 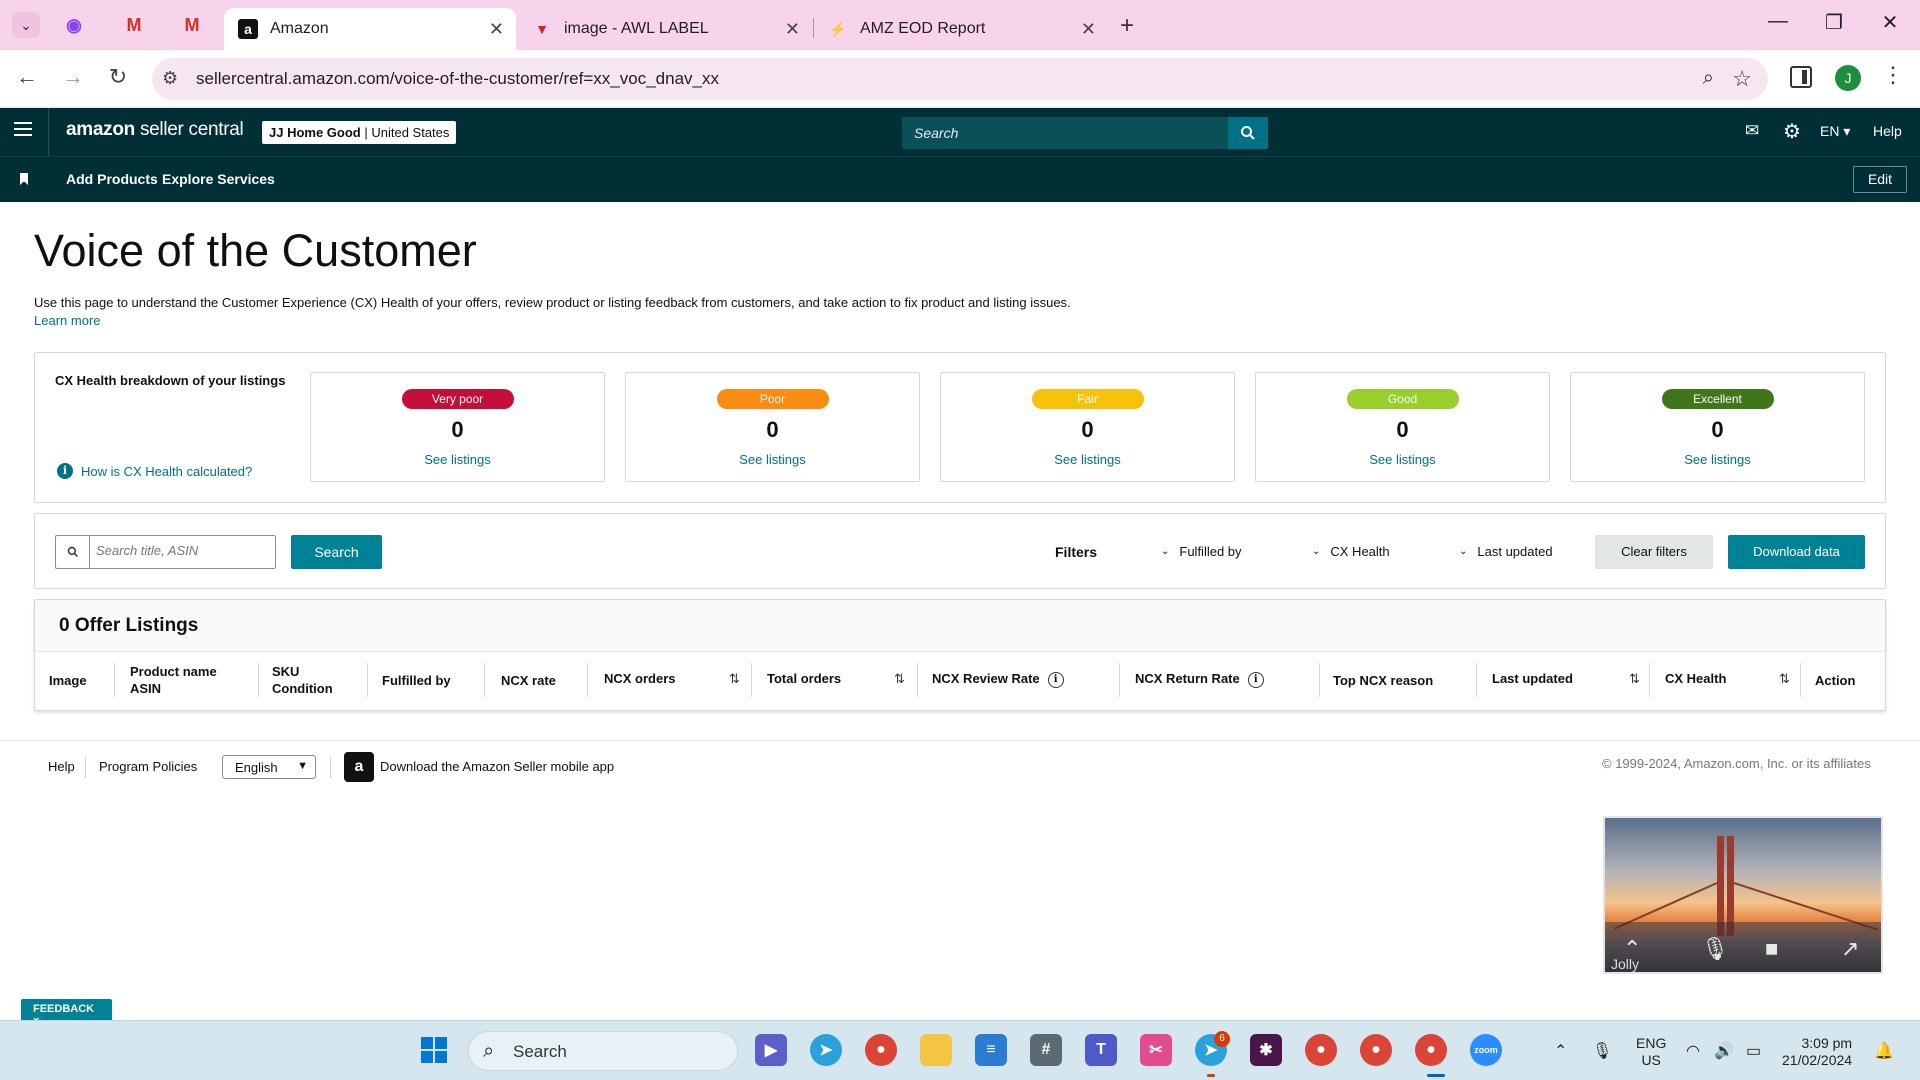 What do you see at coordinates (1752, 131) in the screenshot?
I see `mail-icon: ✉` at bounding box center [1752, 131].